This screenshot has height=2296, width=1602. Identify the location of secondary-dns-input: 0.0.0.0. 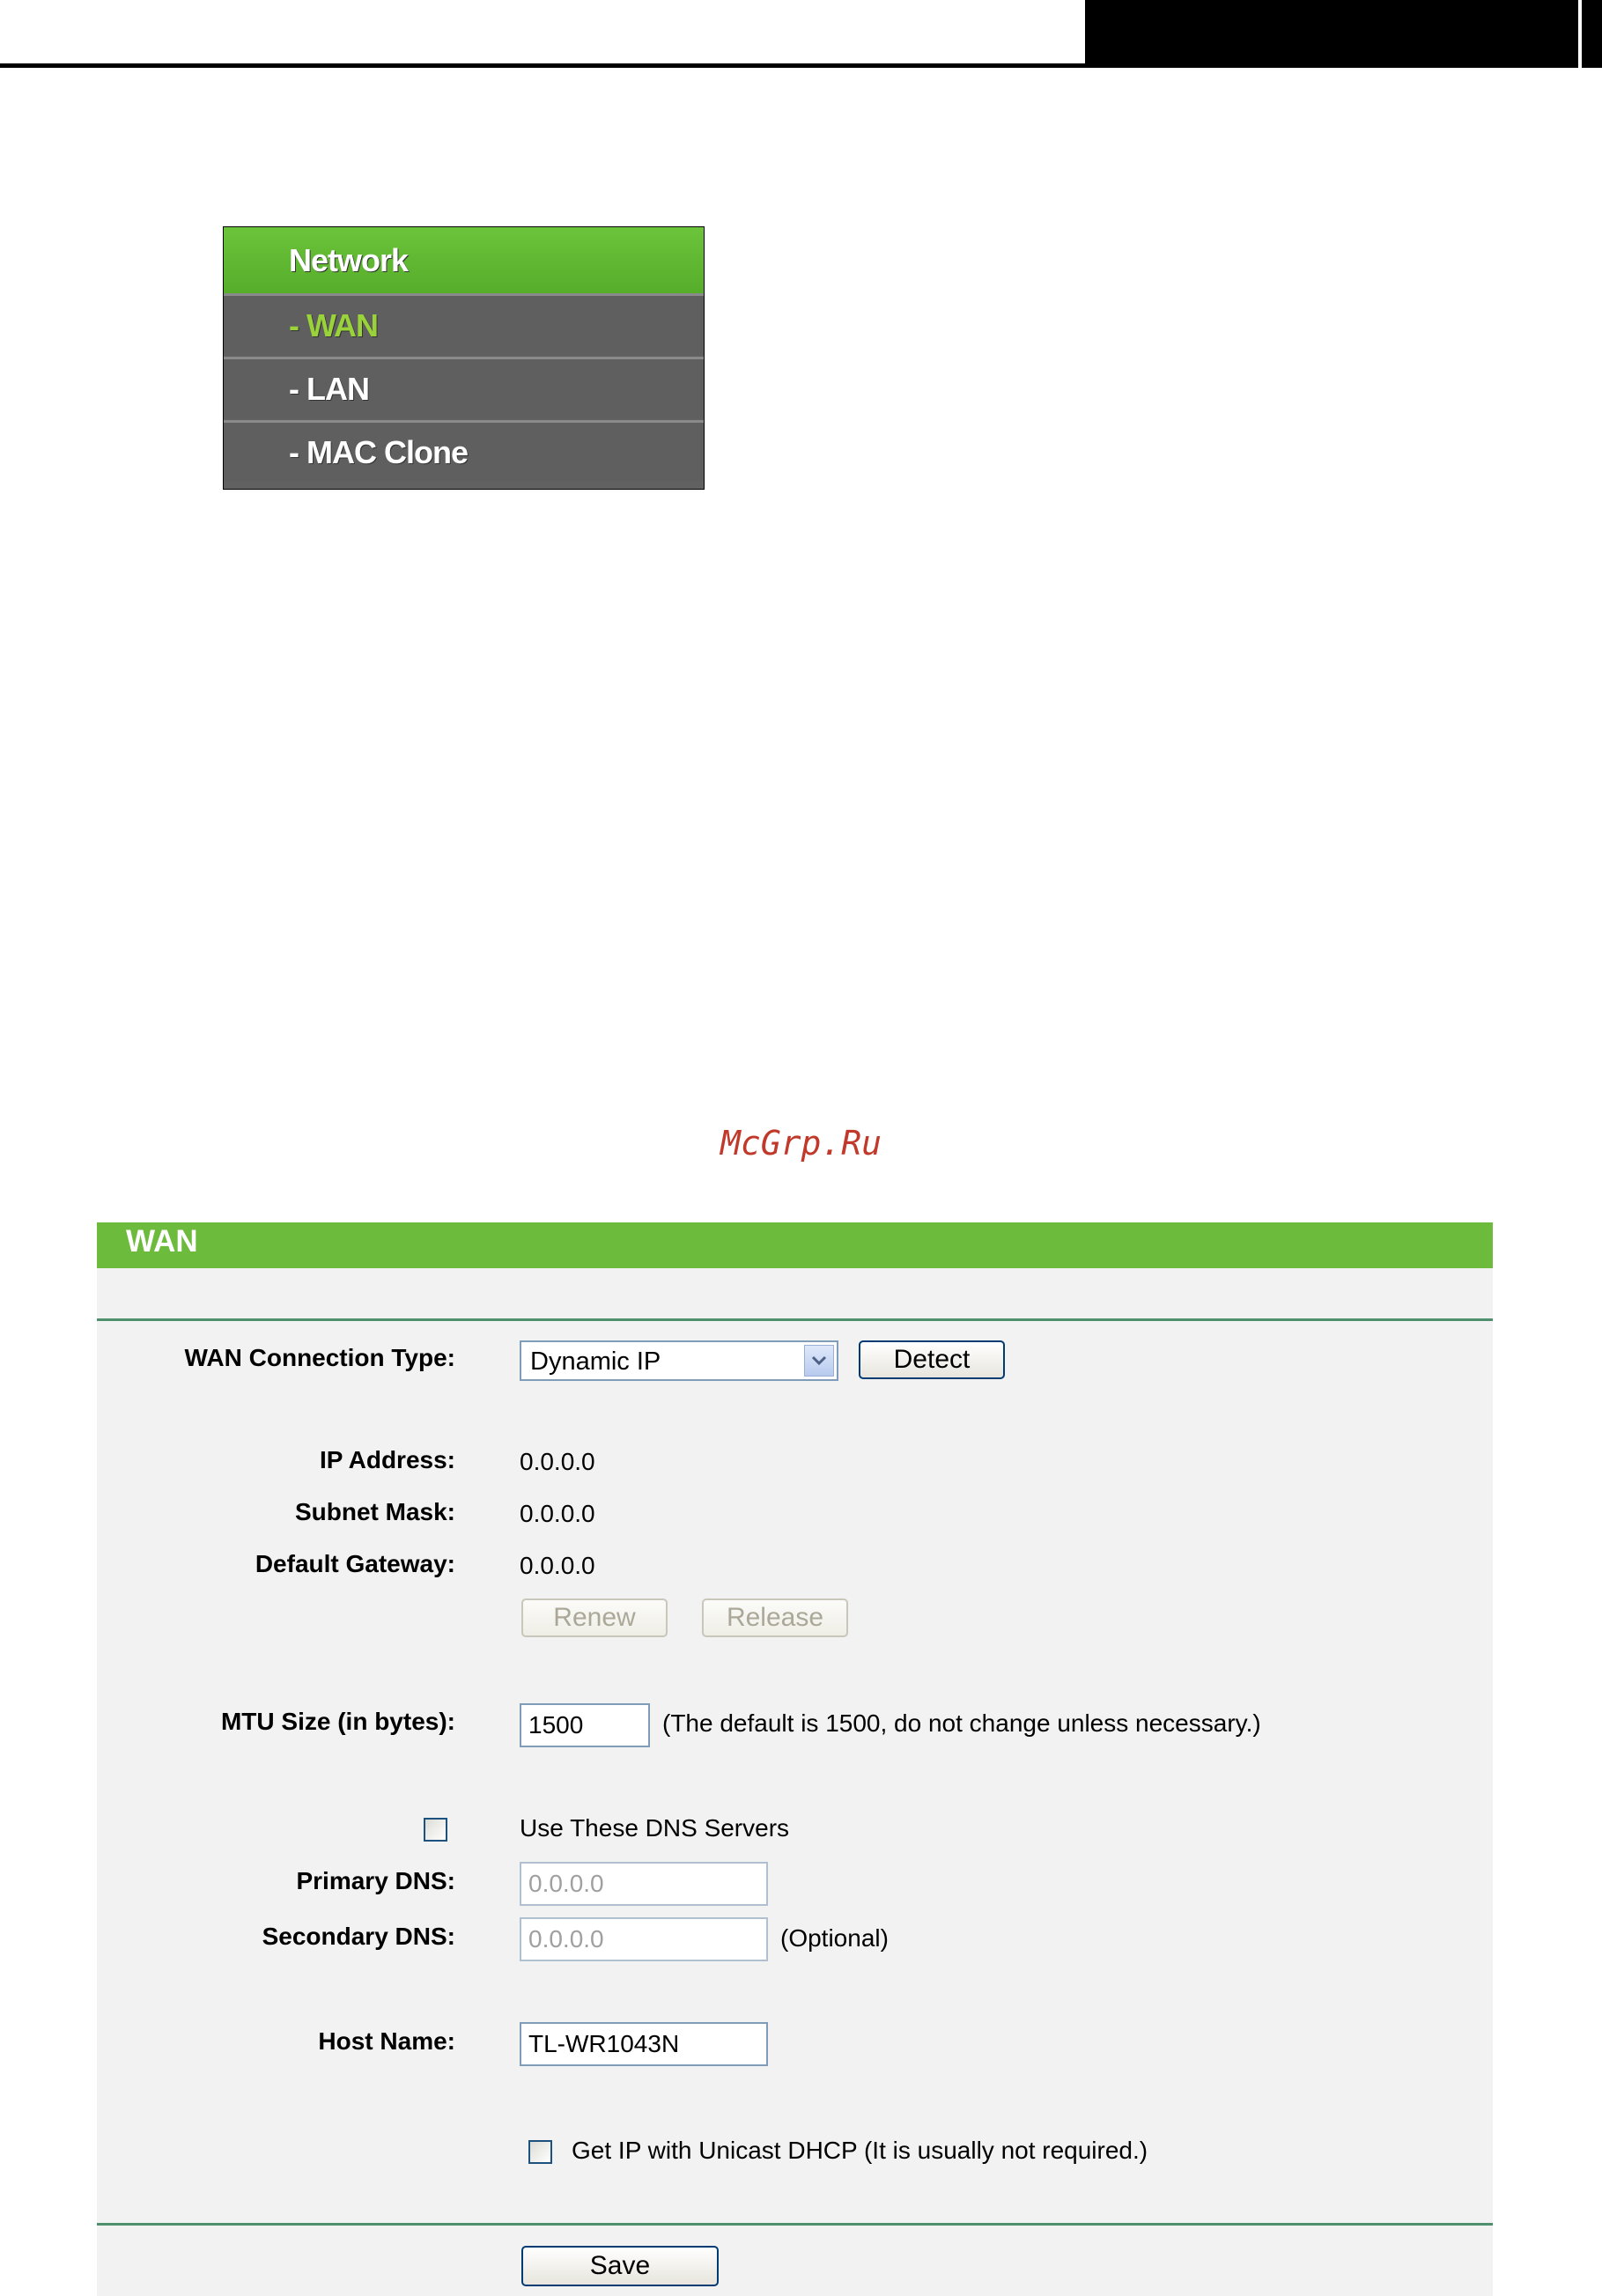
(644, 1939).